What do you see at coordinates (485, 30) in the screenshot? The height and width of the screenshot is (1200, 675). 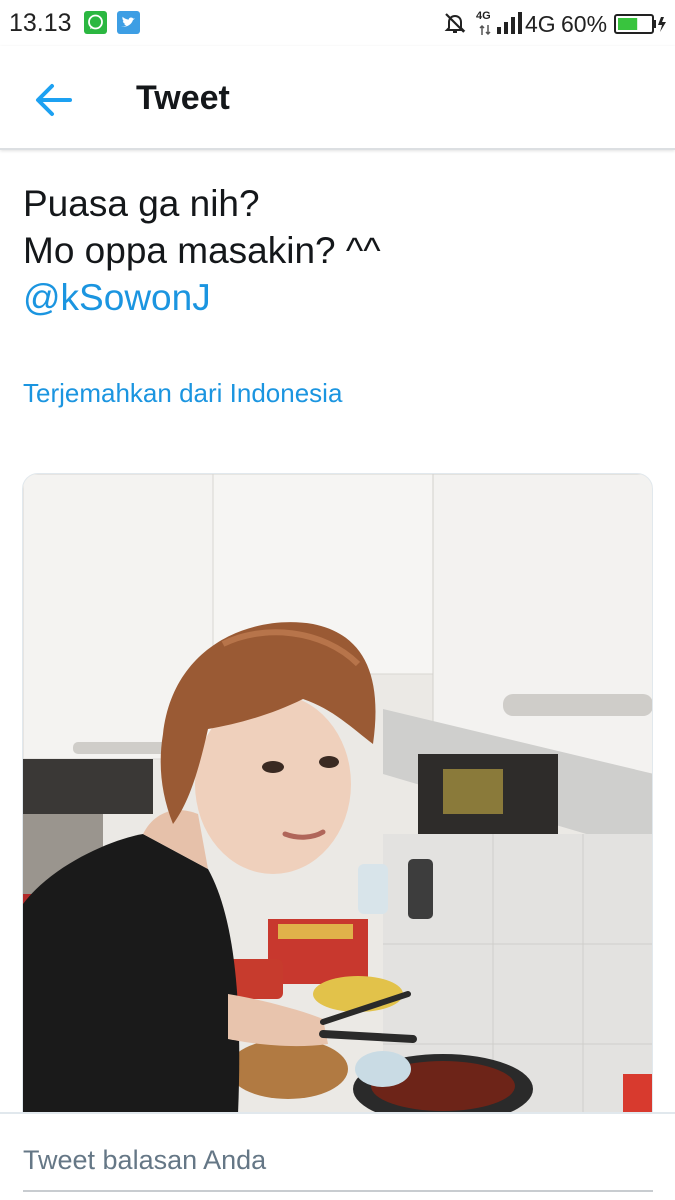 I see `data-arrows-icon` at bounding box center [485, 30].